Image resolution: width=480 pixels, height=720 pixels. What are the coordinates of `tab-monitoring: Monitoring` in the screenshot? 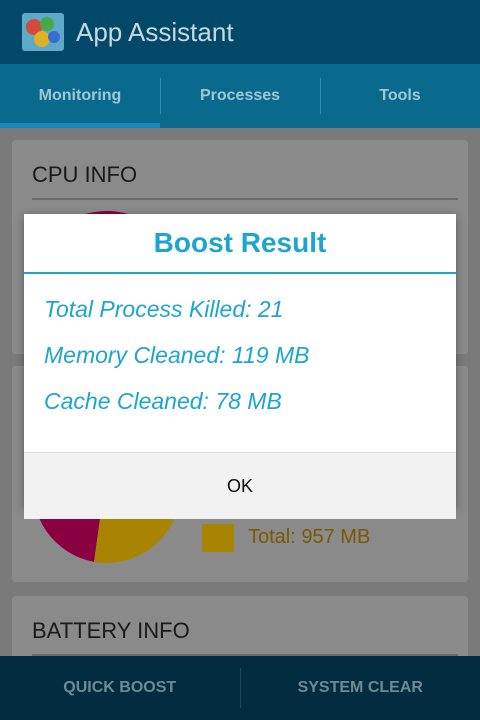 It's located at (80, 96).